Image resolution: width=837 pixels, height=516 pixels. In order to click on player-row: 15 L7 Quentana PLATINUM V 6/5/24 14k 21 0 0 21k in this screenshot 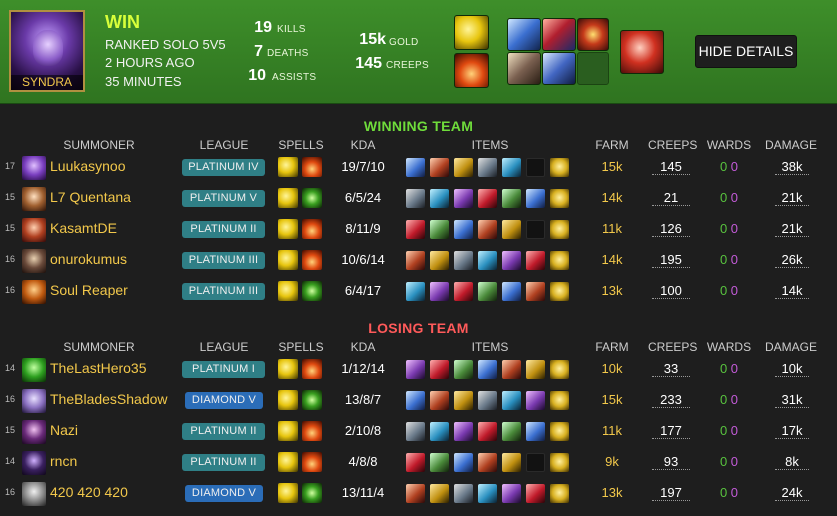, I will do `click(418, 198)`.